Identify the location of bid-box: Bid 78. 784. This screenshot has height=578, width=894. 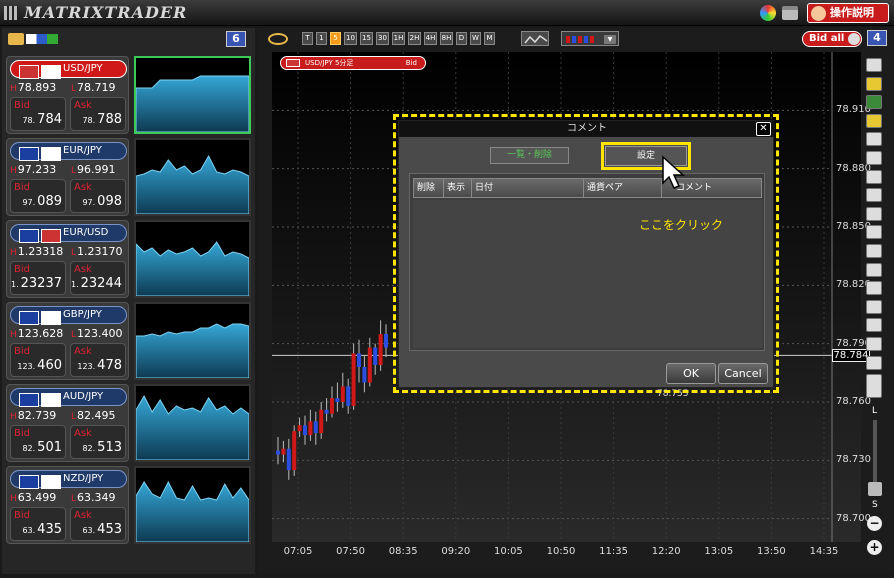
(38, 114).